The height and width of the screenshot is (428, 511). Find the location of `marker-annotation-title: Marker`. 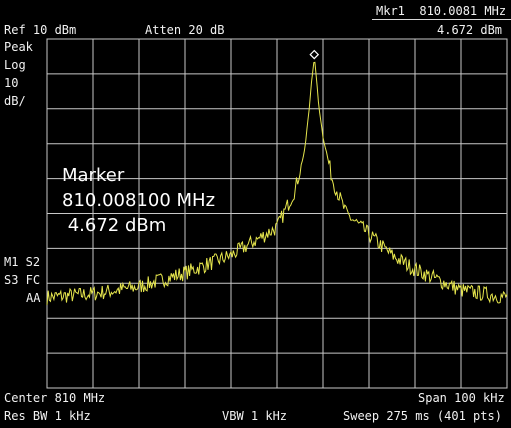

marker-annotation-title: Marker is located at coordinates (93, 175).